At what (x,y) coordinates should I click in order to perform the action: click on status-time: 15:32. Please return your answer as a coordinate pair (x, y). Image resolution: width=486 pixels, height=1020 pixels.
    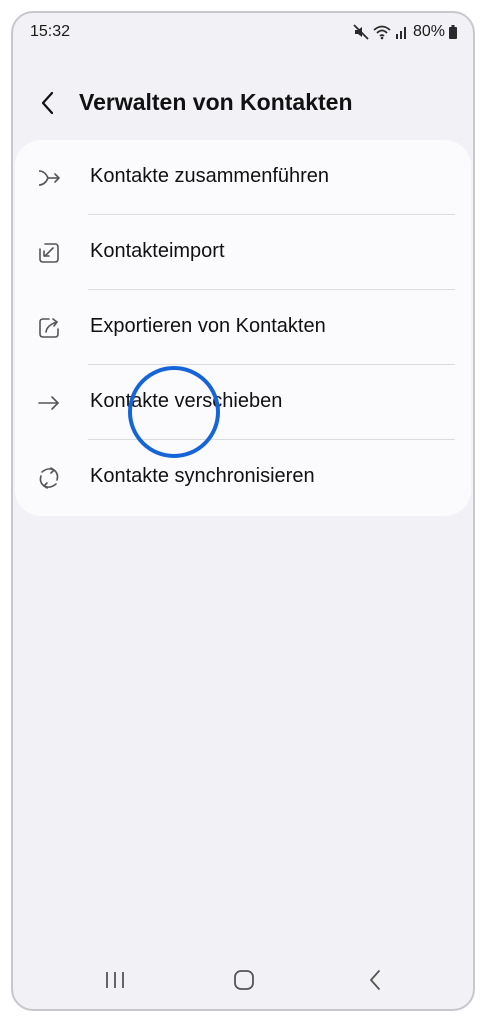
    Looking at the image, I should click on (50, 31).